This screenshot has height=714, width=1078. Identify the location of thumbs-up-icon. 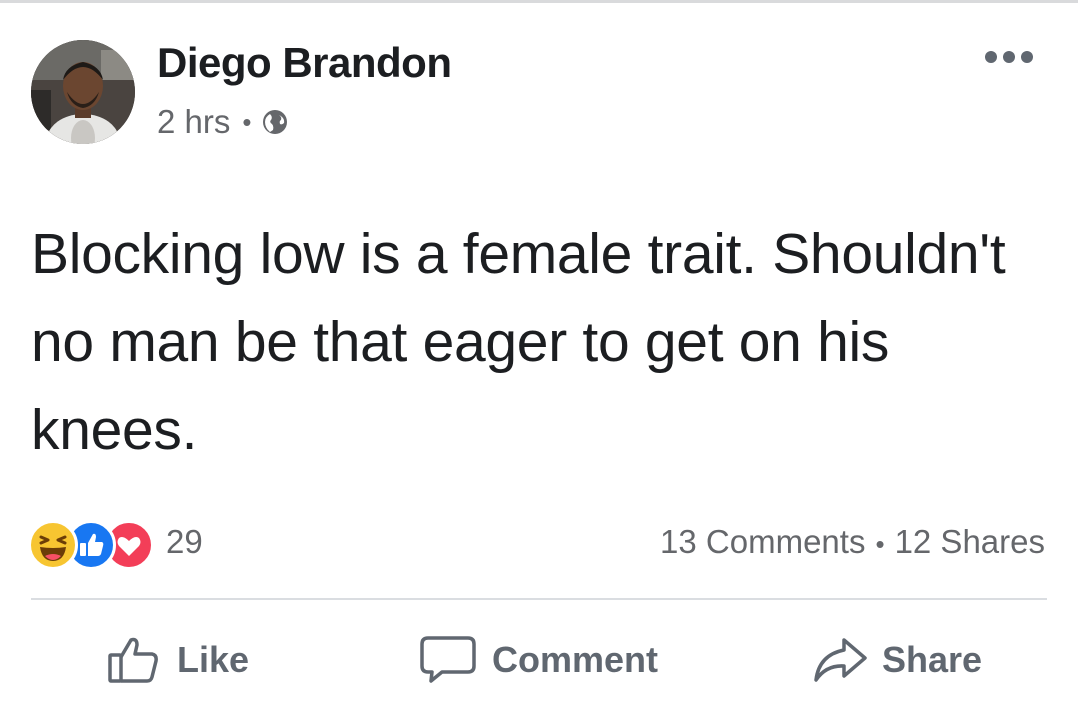
(142, 660).